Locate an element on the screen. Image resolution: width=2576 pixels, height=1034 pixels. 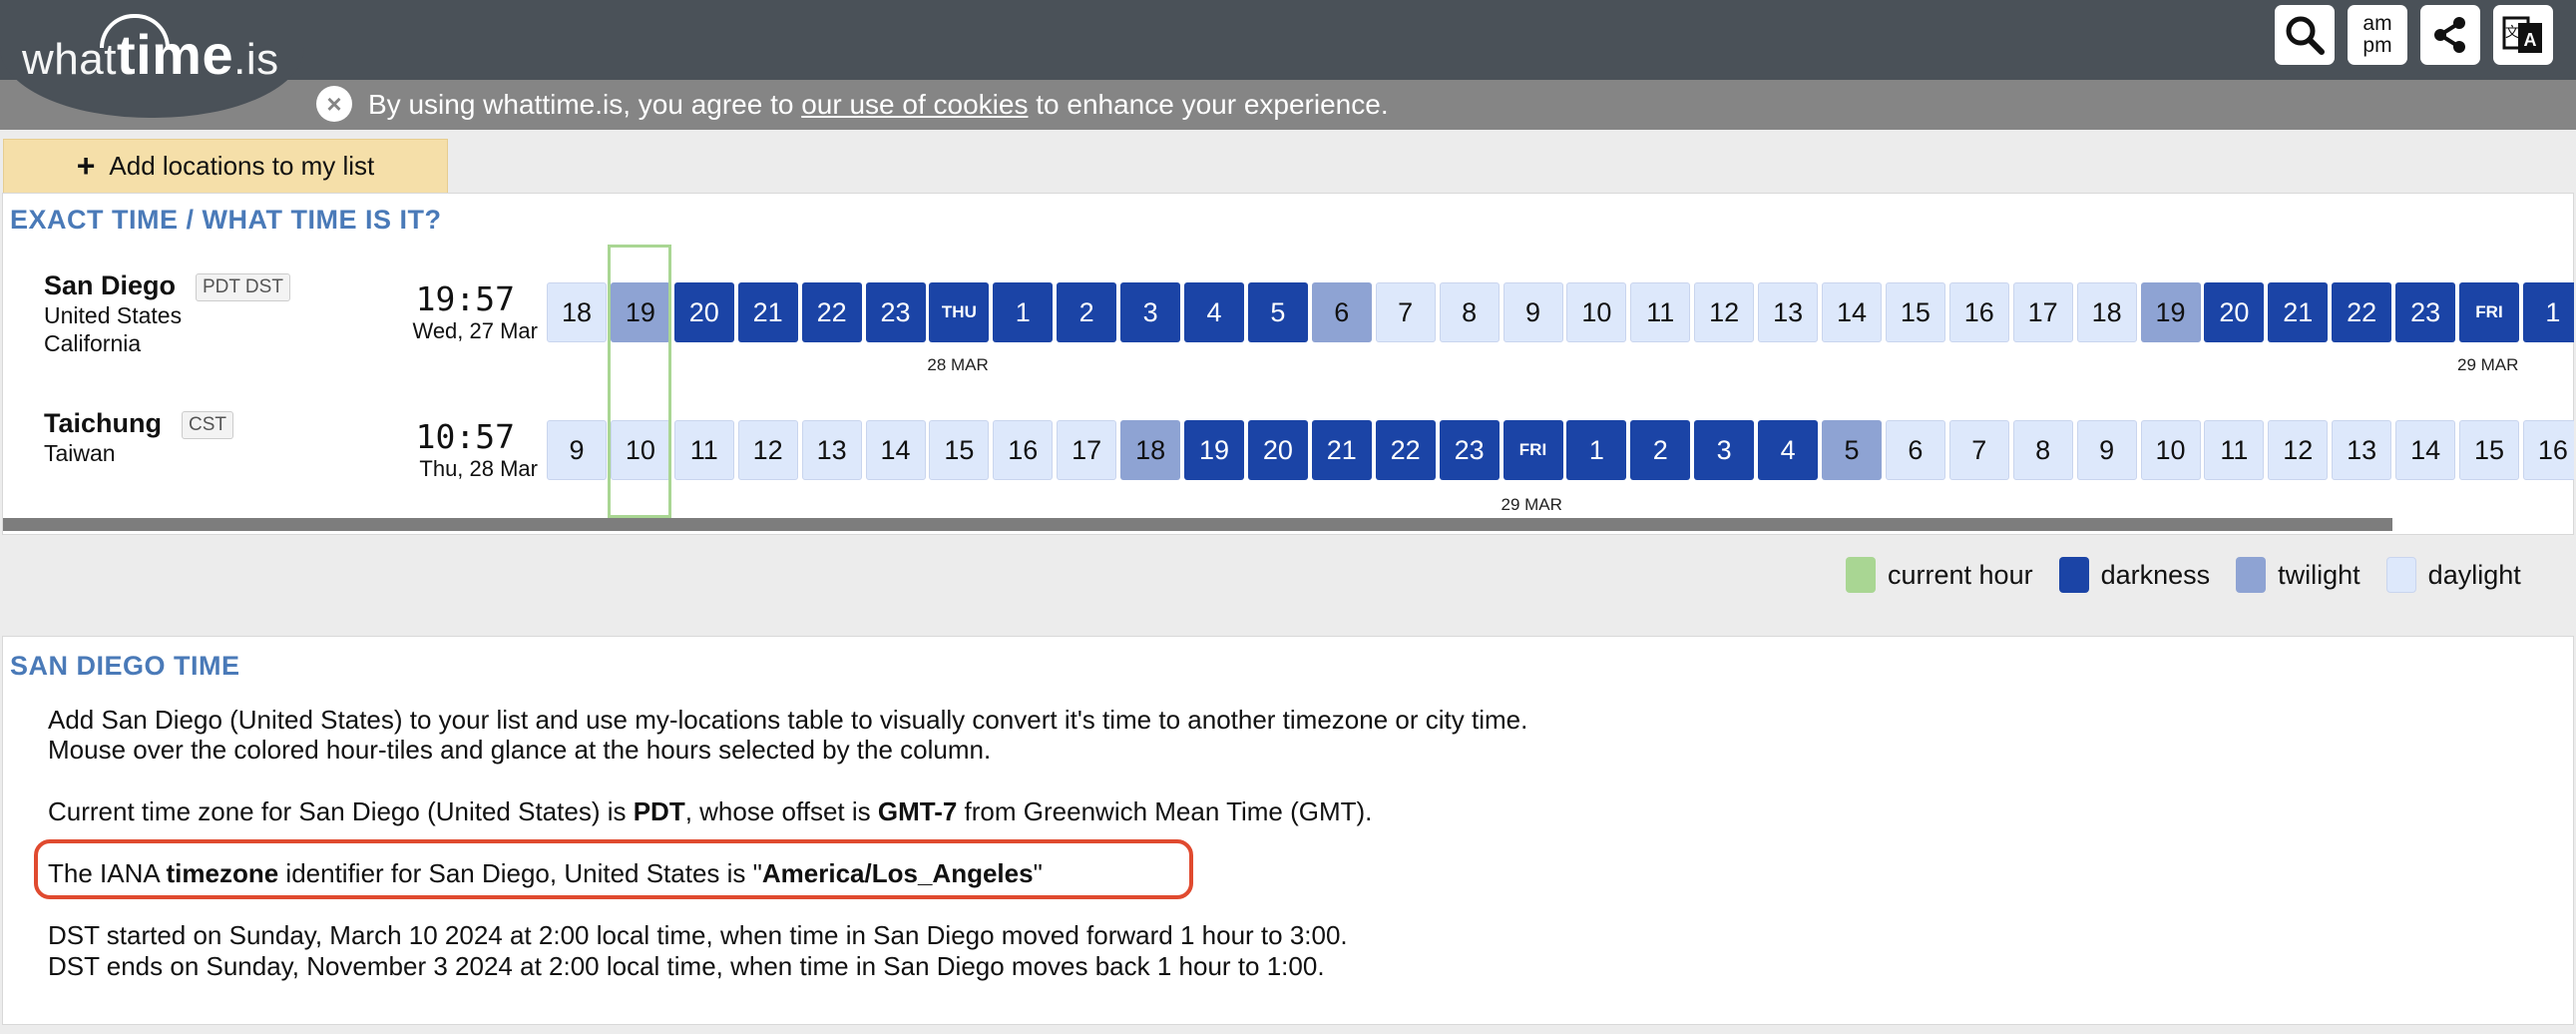
panel-title: EXACT TIME / WHAT TIME IS IT? is located at coordinates (226, 220).